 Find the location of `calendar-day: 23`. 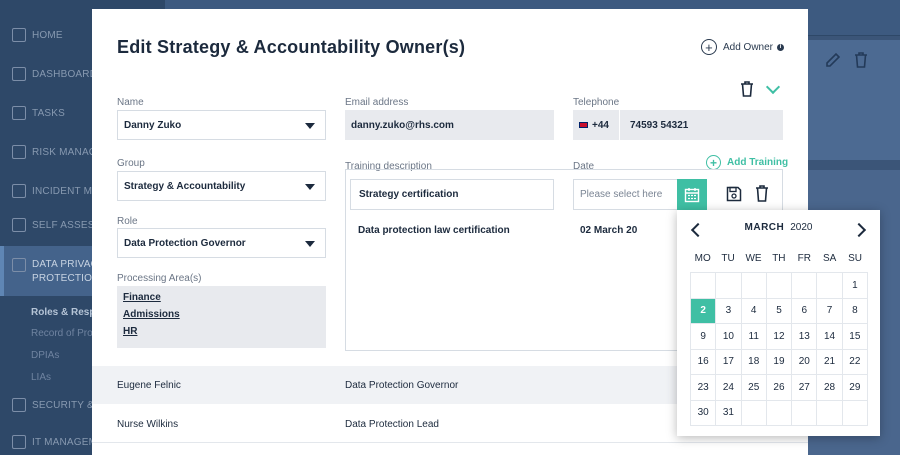

calendar-day: 23 is located at coordinates (703, 387).